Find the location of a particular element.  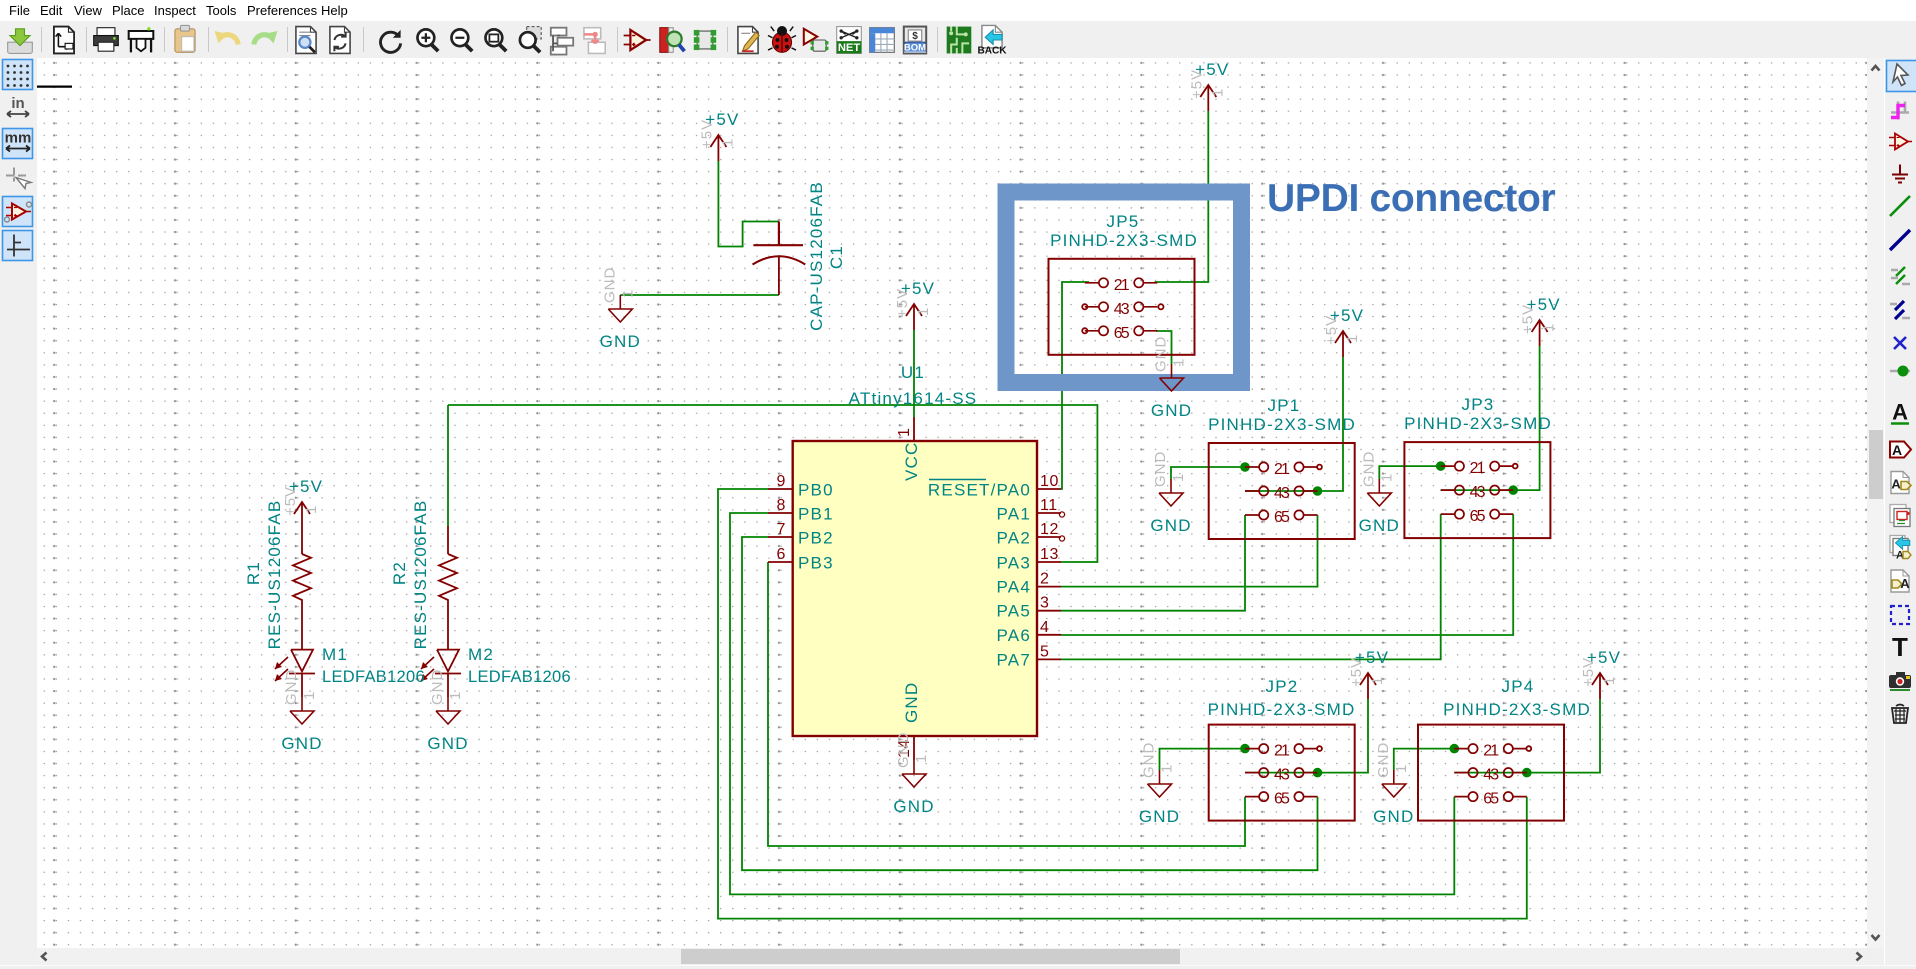

svg-text: 12 is located at coordinates (1049, 529).